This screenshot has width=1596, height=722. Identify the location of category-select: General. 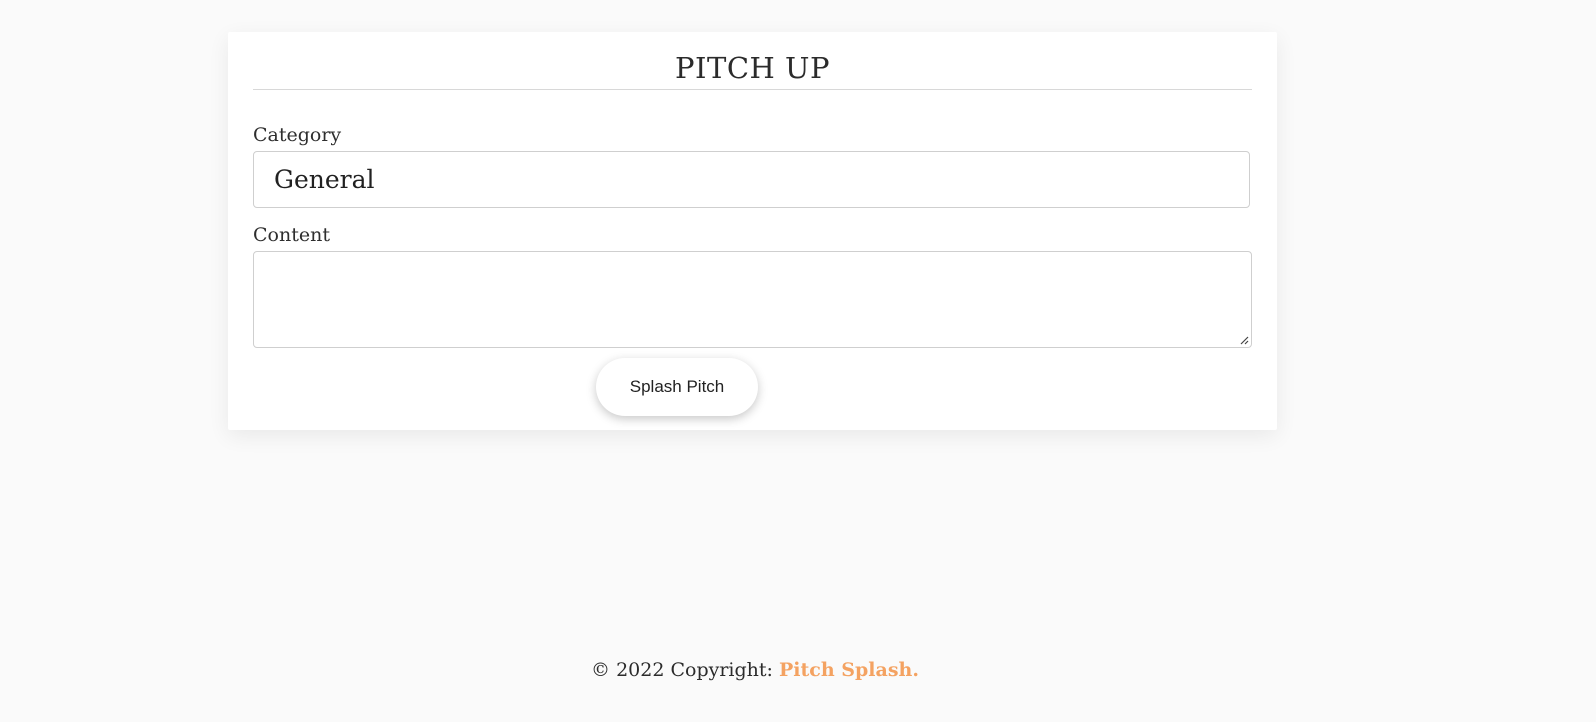
(751, 179).